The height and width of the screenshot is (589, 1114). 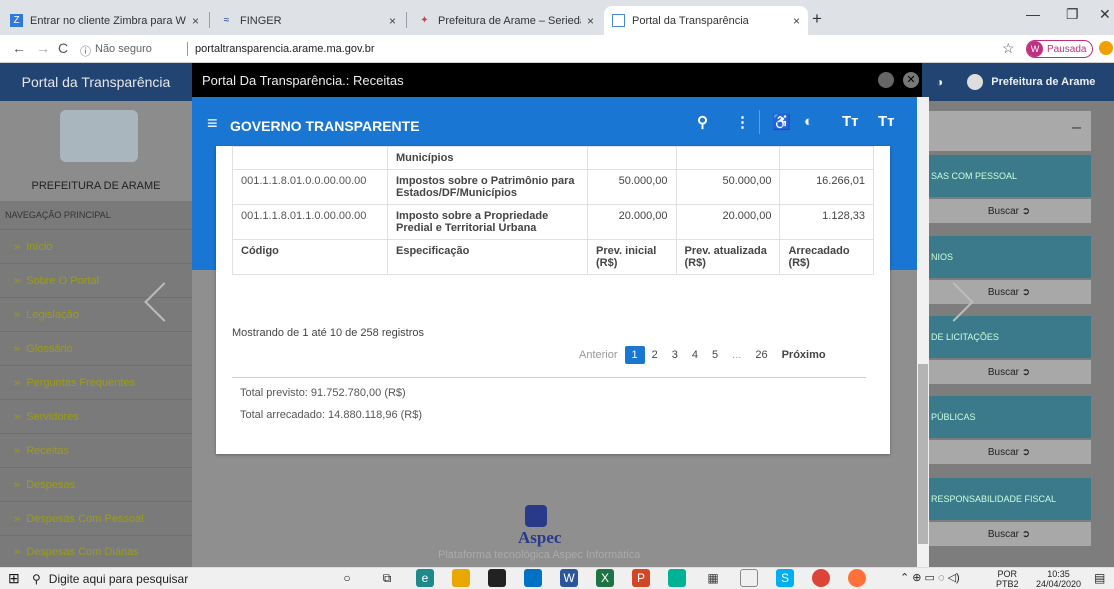 What do you see at coordinates (817, 19) in the screenshot?
I see `new-tab-button: +` at bounding box center [817, 19].